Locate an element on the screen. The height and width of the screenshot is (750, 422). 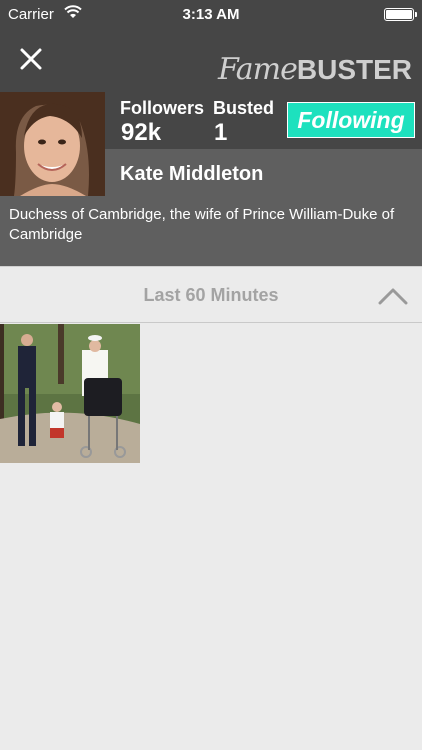
photo-thumbnail is located at coordinates (70, 393).